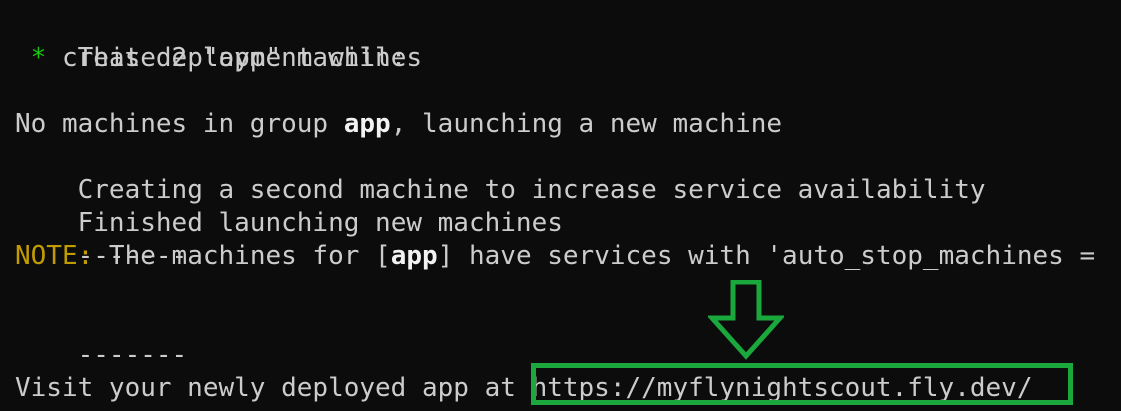 This screenshot has height=411, width=1121. What do you see at coordinates (211, 41) in the screenshot?
I see `deployment-header: This deployment will:` at bounding box center [211, 41].